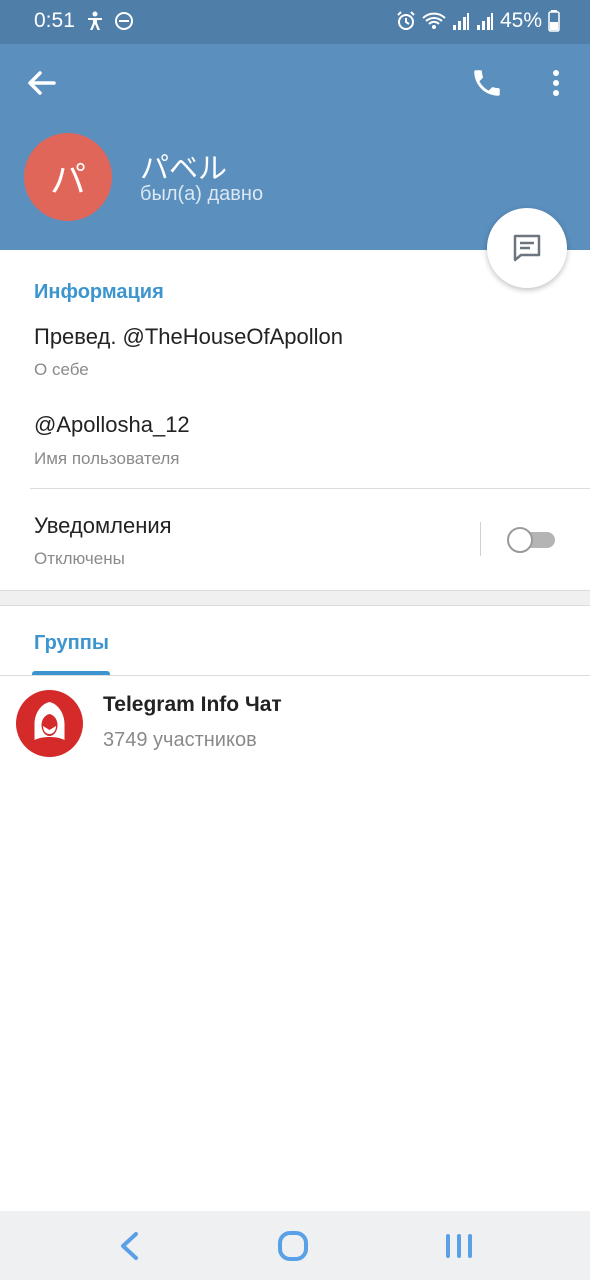 The height and width of the screenshot is (1280, 590). I want to click on notifications-status: Отключены, so click(79, 558).